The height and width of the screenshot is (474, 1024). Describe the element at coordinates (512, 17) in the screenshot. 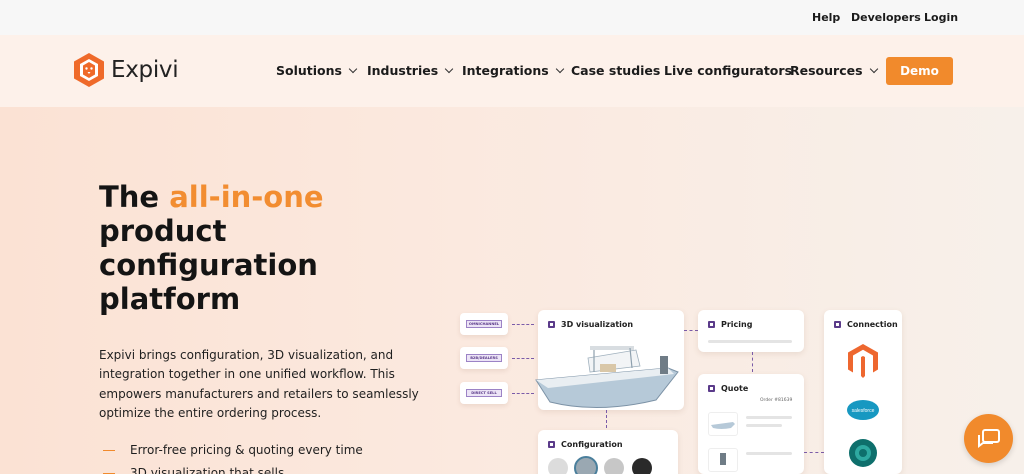

I see `utility-bar: Help Developers Login` at that location.